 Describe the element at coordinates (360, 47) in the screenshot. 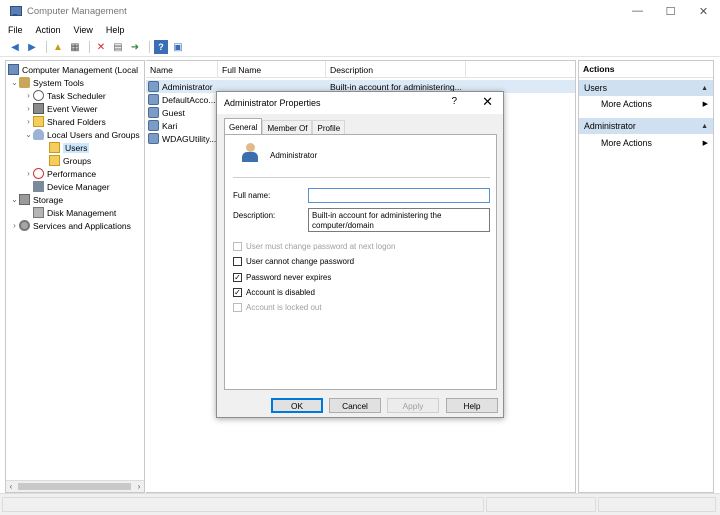

I see `toolbar: ◀ ▶ ▲ ▦ ✕ ▤ ➜ ? ▣` at that location.